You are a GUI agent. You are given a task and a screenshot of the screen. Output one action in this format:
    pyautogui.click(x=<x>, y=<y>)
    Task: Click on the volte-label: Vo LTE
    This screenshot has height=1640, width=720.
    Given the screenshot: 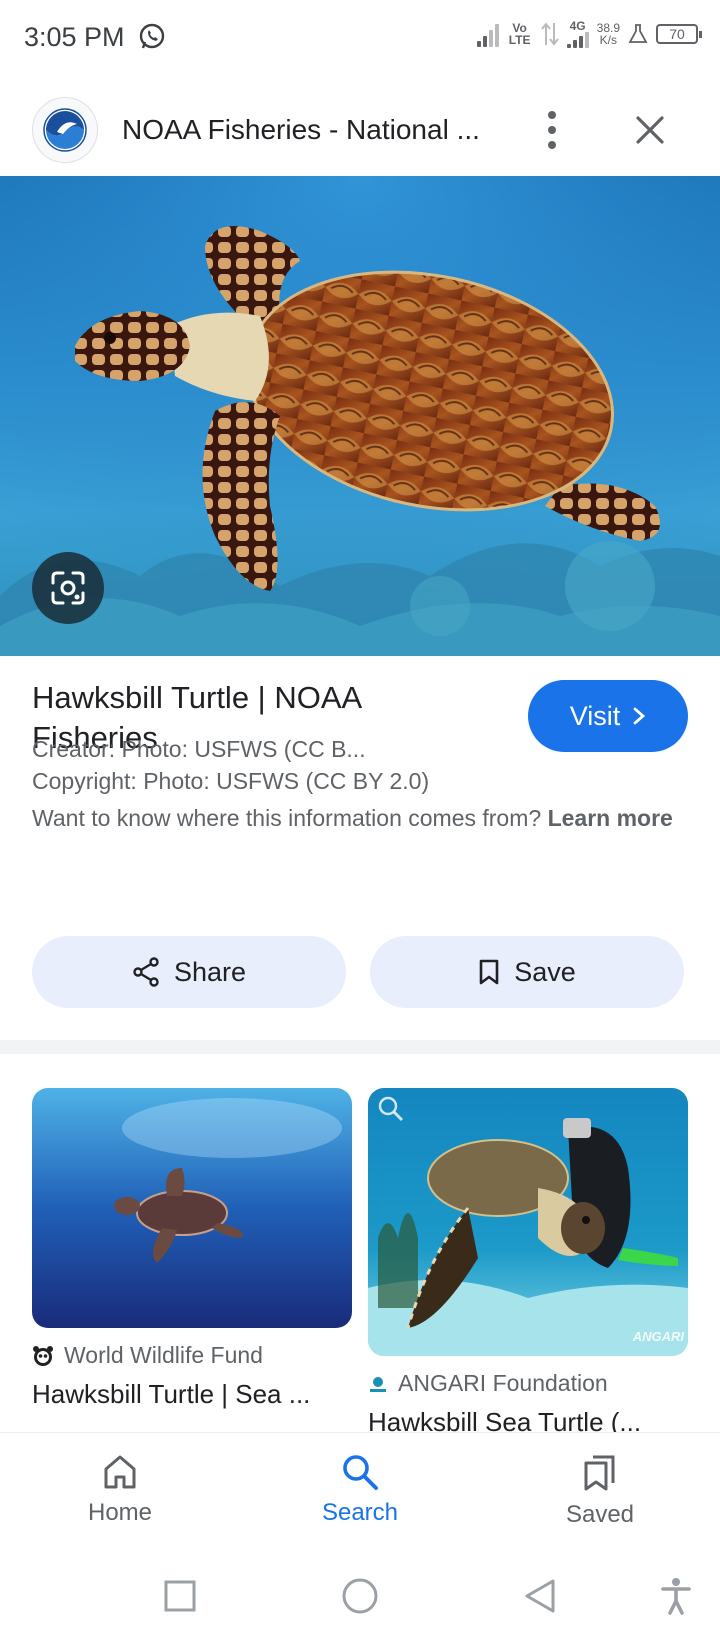 What is the action you would take?
    pyautogui.click(x=519, y=34)
    